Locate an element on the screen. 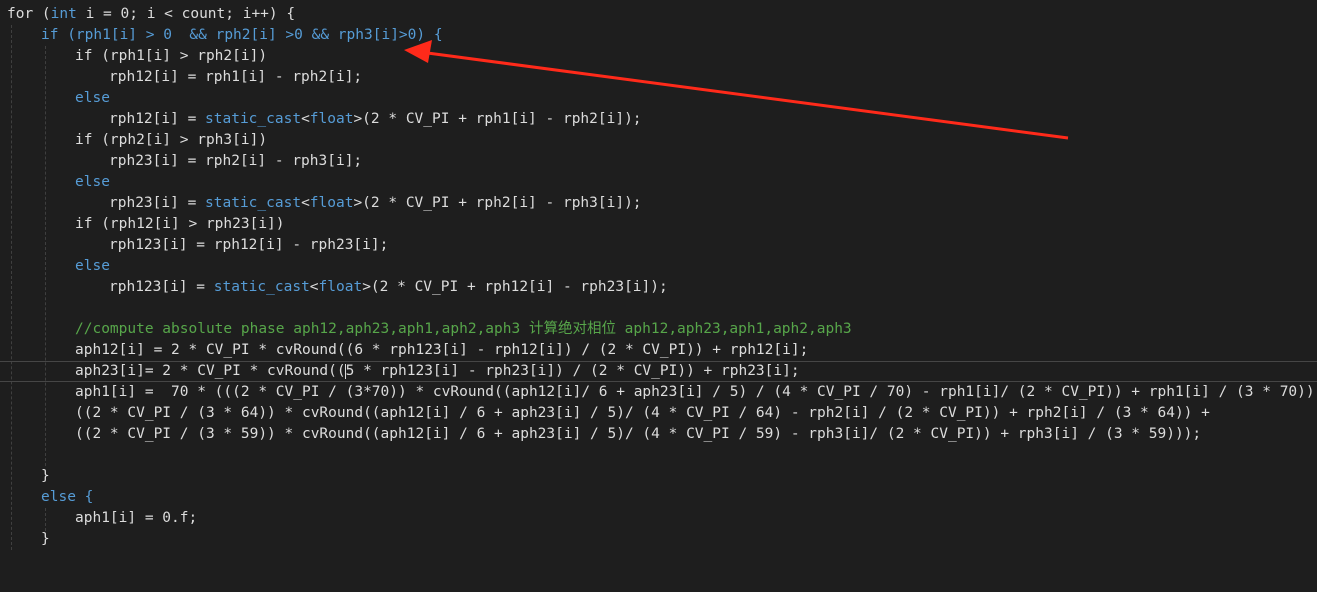 This screenshot has width=1317, height=592. arrow-head is located at coordinates (418, 51).